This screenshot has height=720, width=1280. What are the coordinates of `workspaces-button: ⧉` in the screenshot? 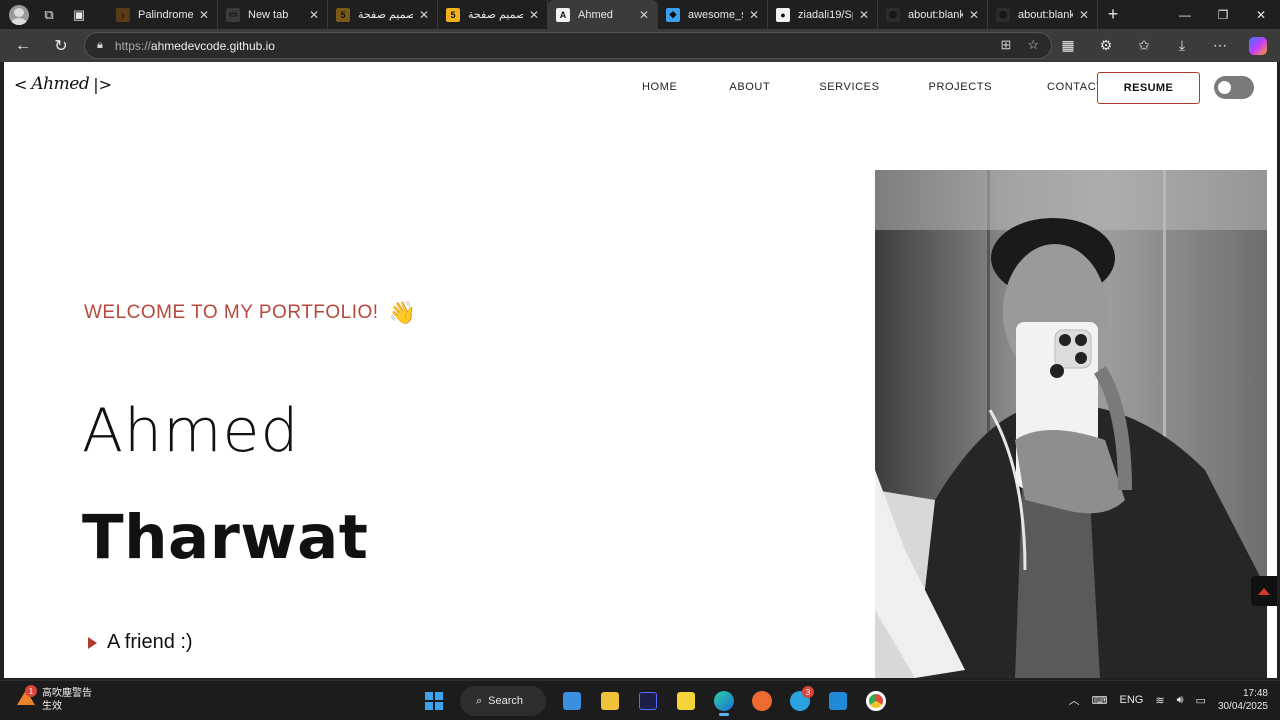 It's located at (49, 15).